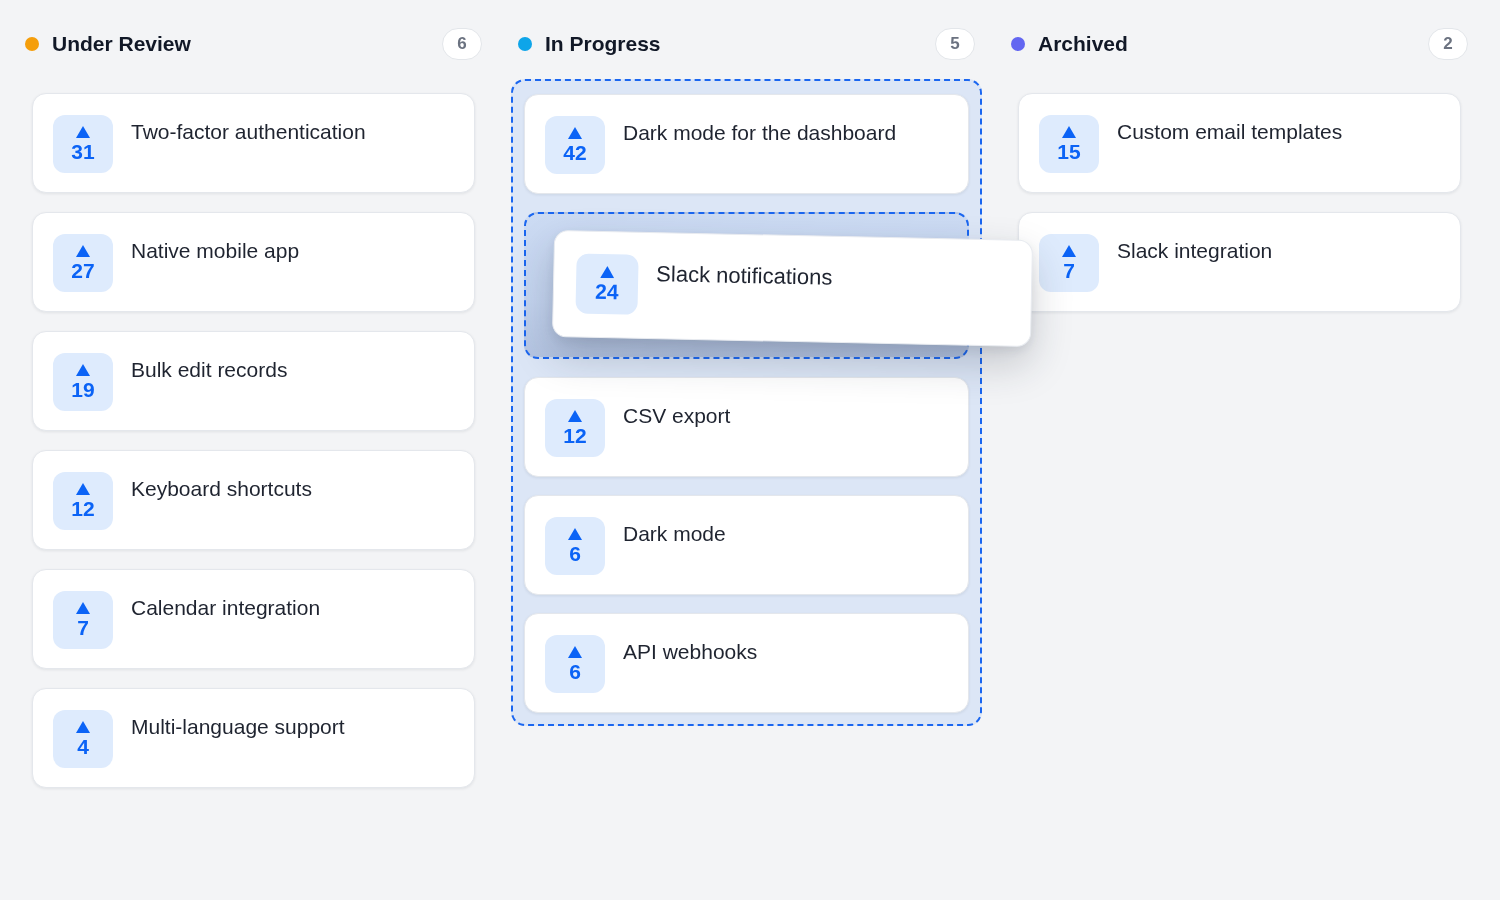 Image resolution: width=1500 pixels, height=900 pixels. I want to click on idea-card: 6 Dark mode, so click(746, 545).